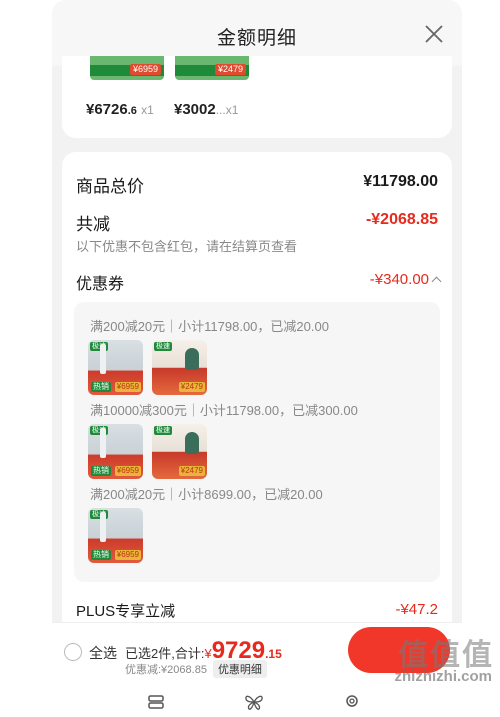  I want to click on goods-total-value: ¥11798.00, so click(400, 181).